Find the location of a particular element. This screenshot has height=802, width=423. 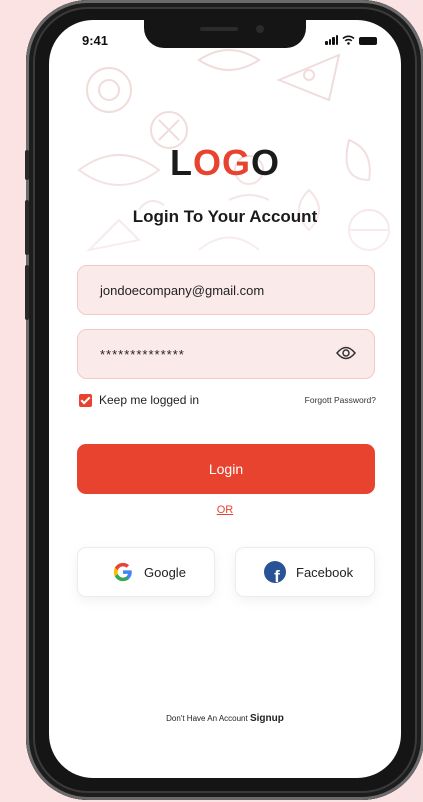

signal-icon is located at coordinates (331, 40).